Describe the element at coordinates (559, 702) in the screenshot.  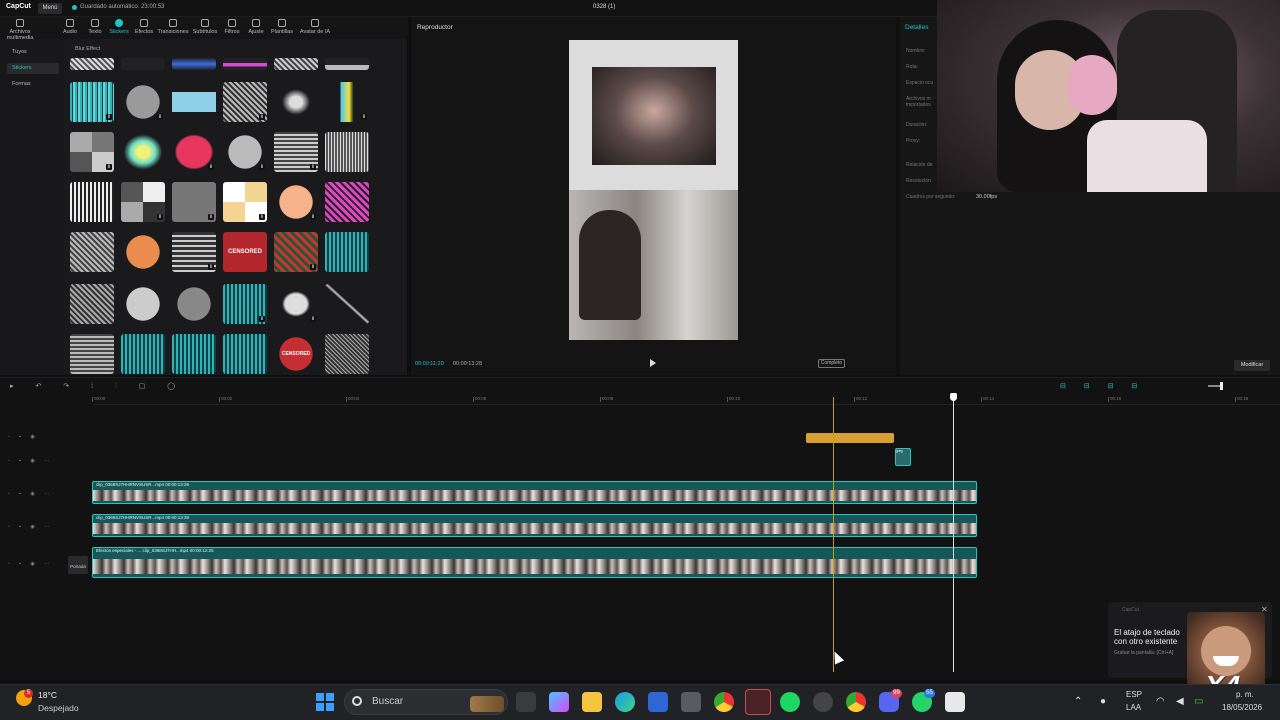
I see `copilot-icon` at that location.